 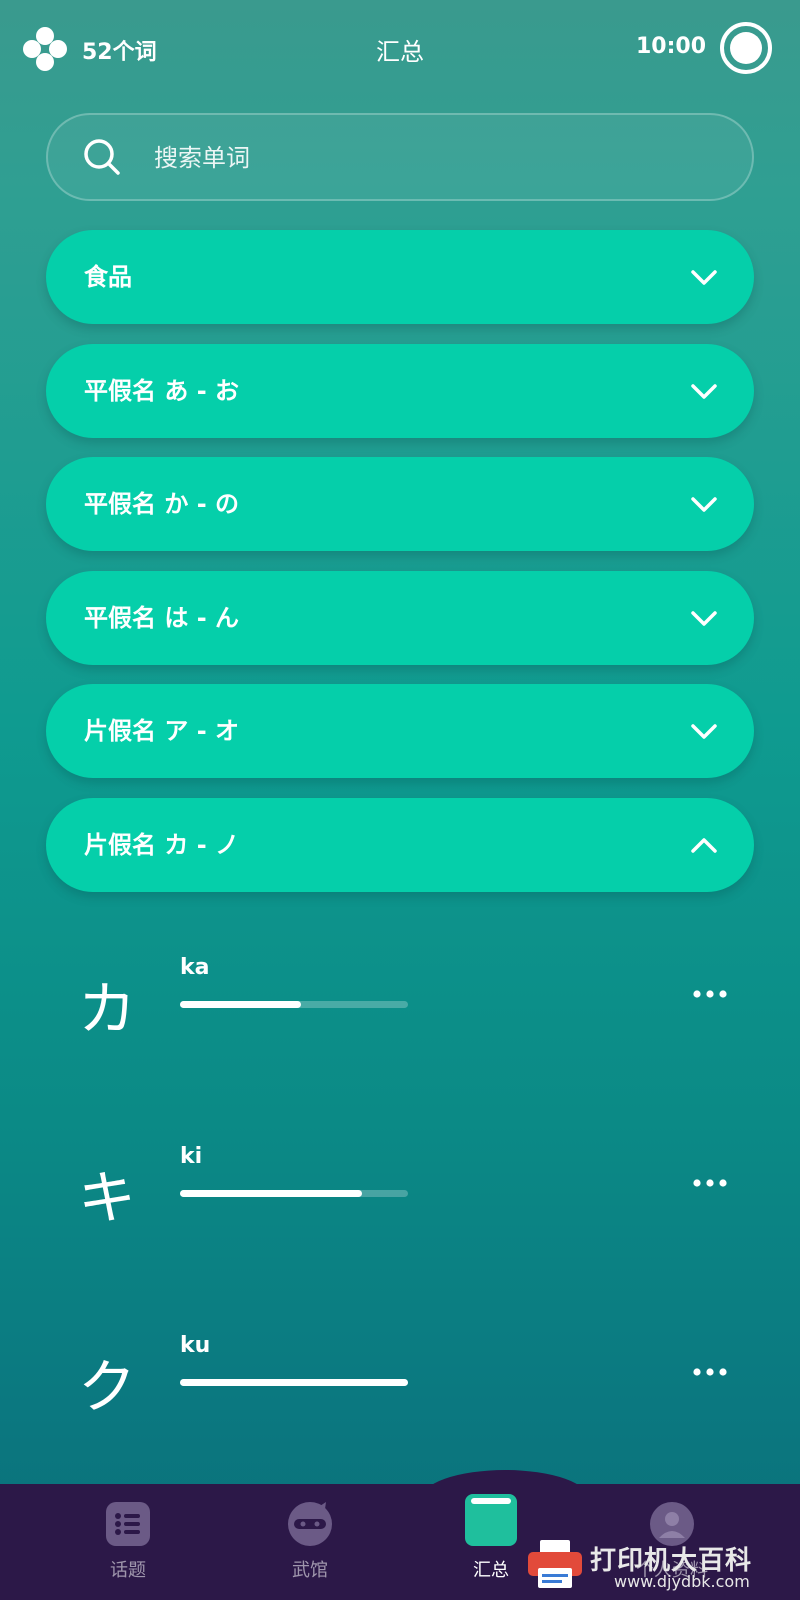 What do you see at coordinates (400, 50) in the screenshot?
I see `top-bar: 52个词 汇总 10:00` at bounding box center [400, 50].